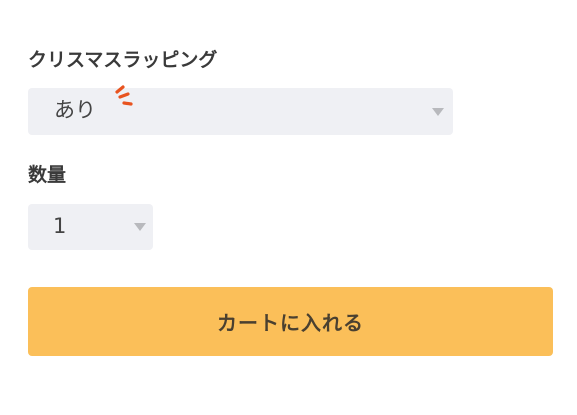  I want to click on quantity-label: 数量, so click(47, 175).